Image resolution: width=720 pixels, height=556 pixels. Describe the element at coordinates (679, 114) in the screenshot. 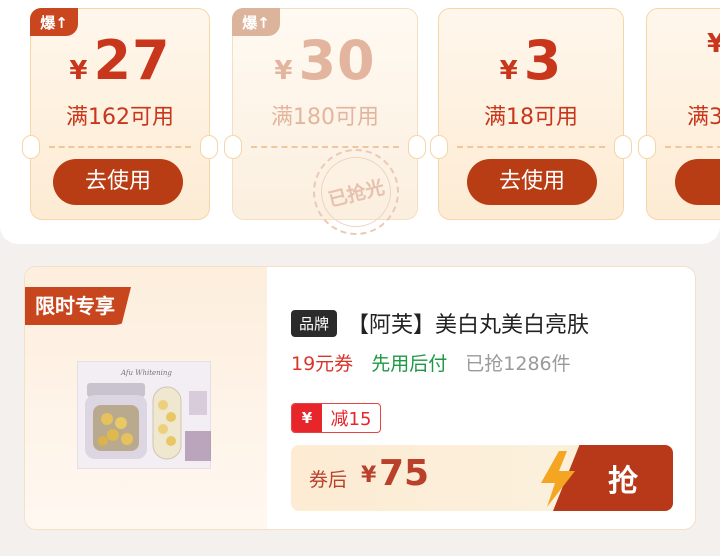

I see `coupon-card-partial: ¥ 满3 去` at that location.